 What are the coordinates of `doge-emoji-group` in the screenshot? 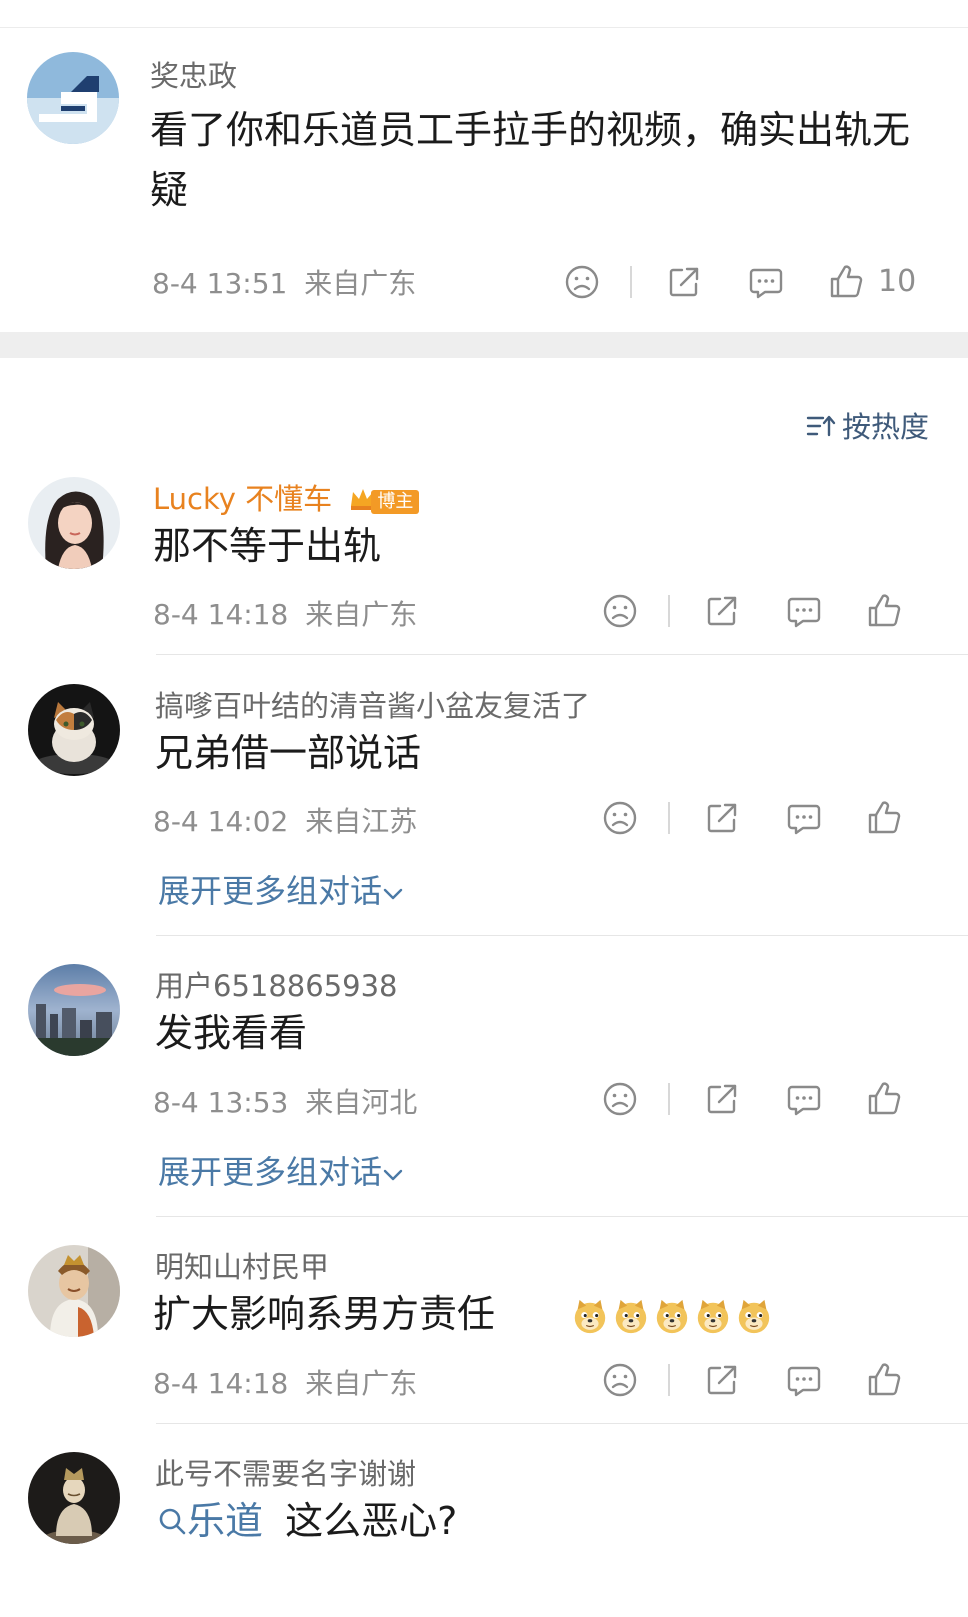 It's located at (673, 1314).